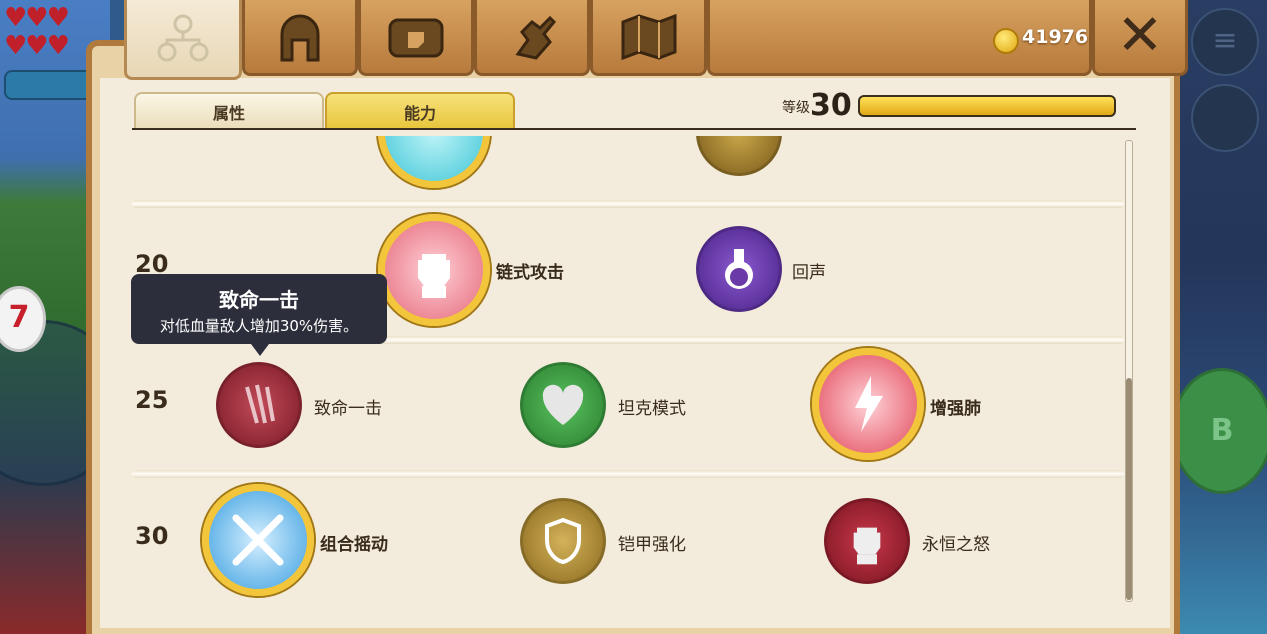 The image size is (1267, 634). I want to click on menu-icon: ≡, so click(1225, 42).